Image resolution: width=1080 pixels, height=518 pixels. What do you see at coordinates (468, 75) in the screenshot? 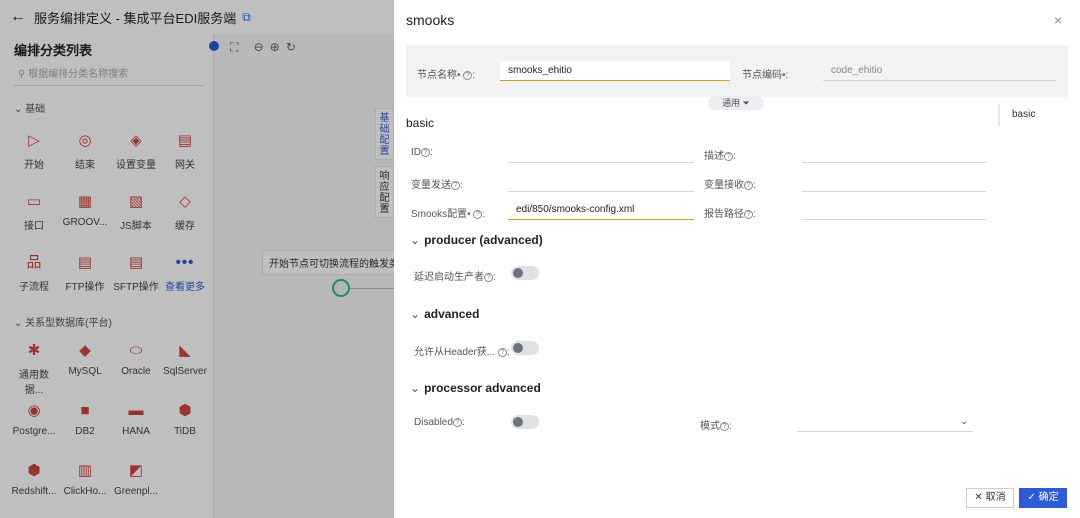
I see `help-icon: ?` at bounding box center [468, 75].